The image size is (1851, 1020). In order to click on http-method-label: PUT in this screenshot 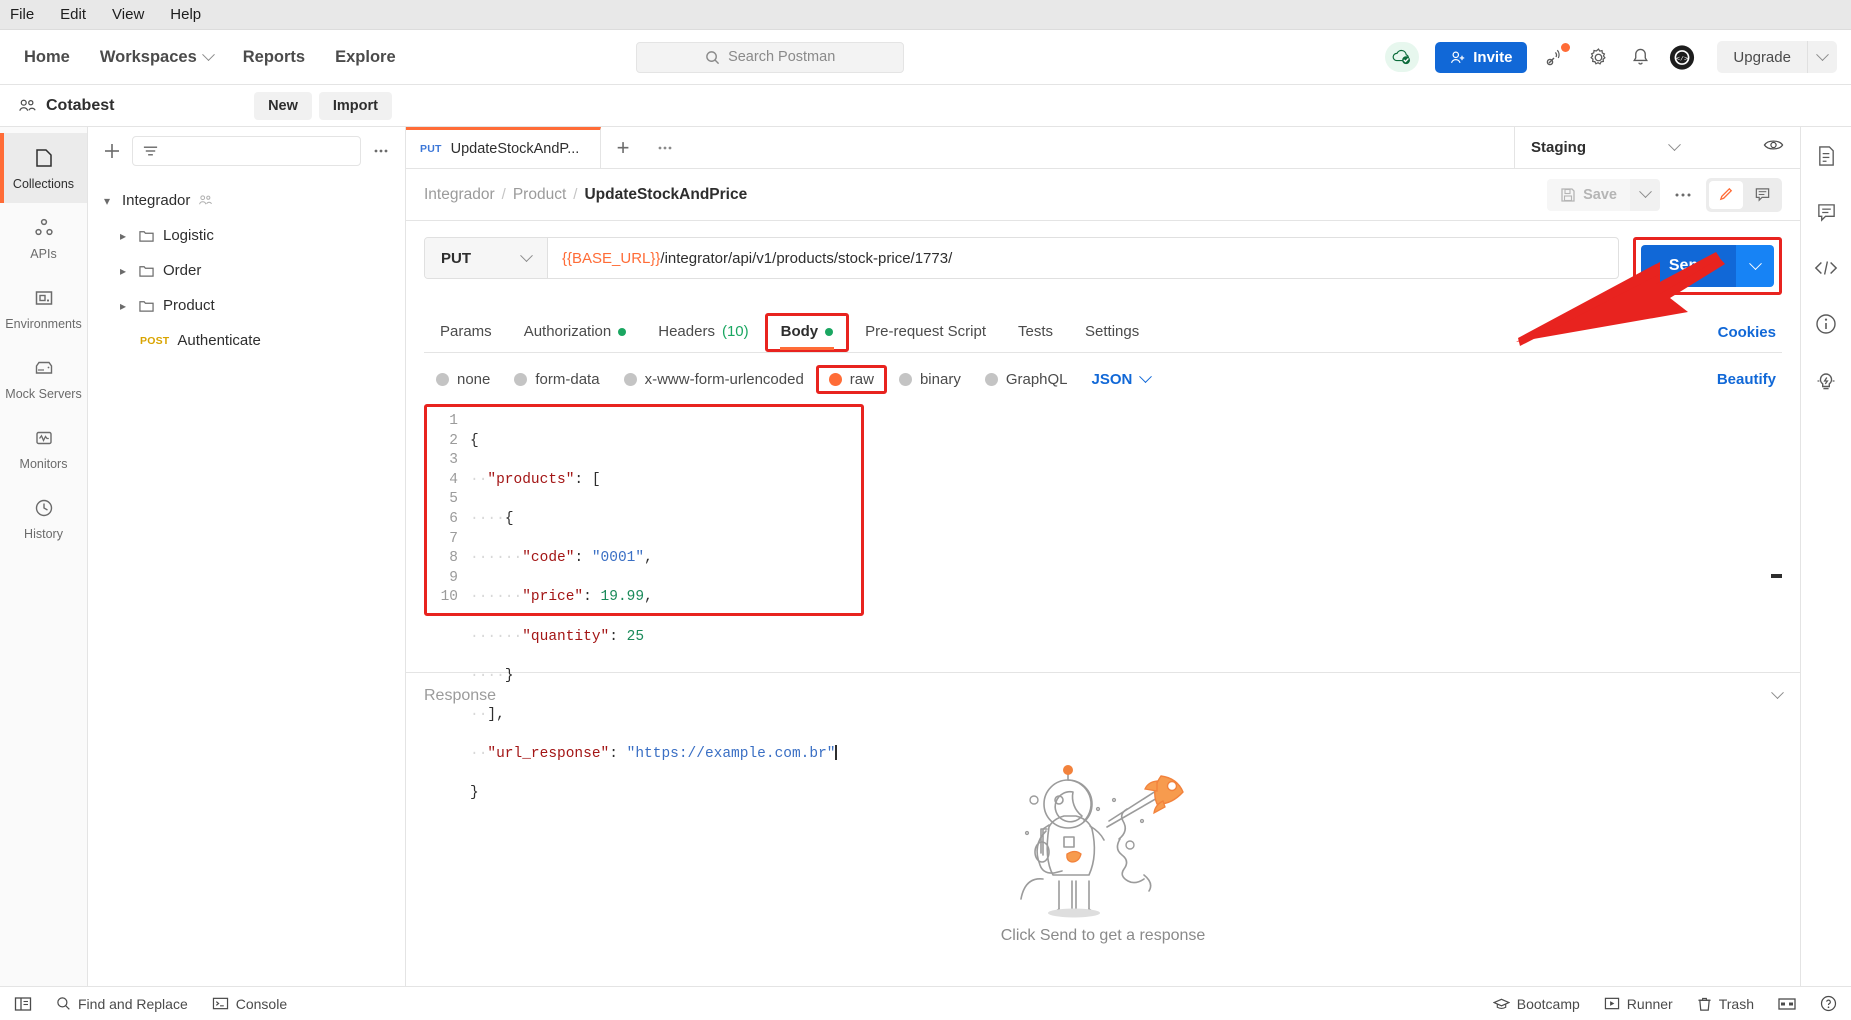, I will do `click(456, 258)`.